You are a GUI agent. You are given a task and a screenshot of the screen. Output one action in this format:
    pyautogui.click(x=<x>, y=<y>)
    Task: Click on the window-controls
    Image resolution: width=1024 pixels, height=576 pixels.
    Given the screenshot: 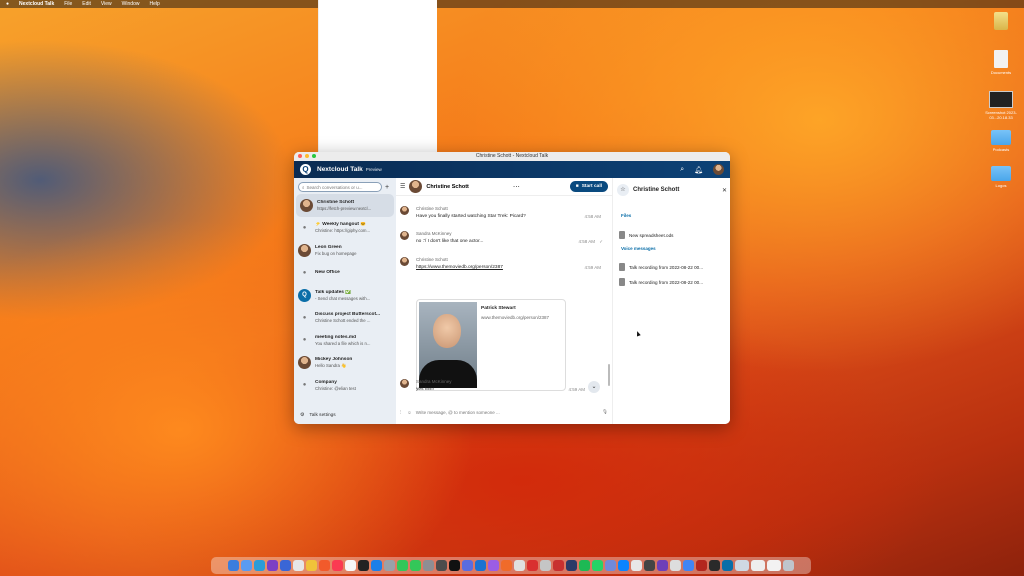 What is the action you would take?
    pyautogui.click(x=307, y=156)
    